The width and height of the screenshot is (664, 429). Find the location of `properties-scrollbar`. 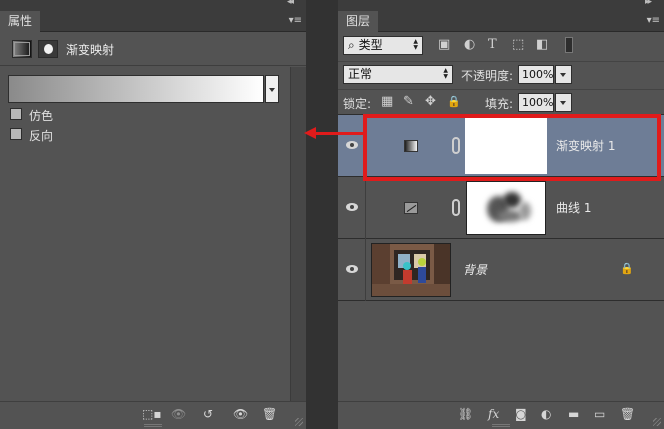

properties-scrollbar is located at coordinates (298, 234).